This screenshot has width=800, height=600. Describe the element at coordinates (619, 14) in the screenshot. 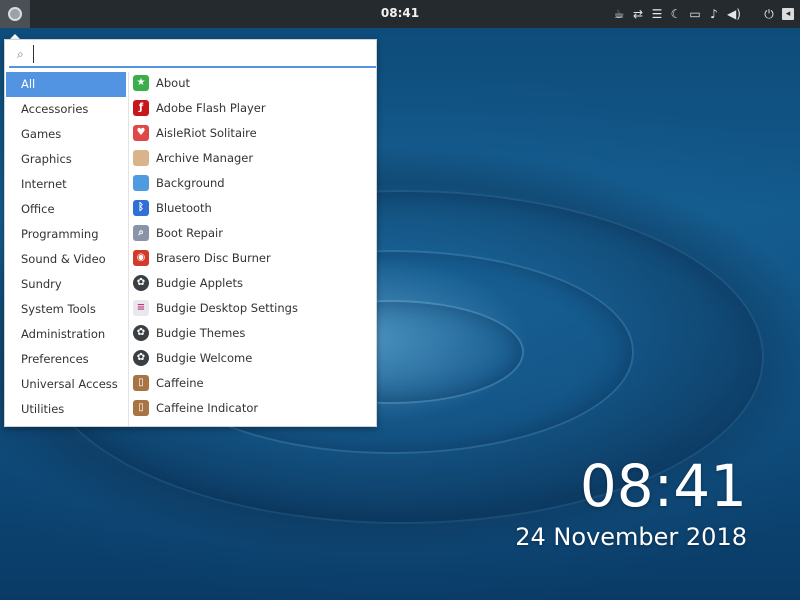

I see `coffee-icon: ☕` at that location.